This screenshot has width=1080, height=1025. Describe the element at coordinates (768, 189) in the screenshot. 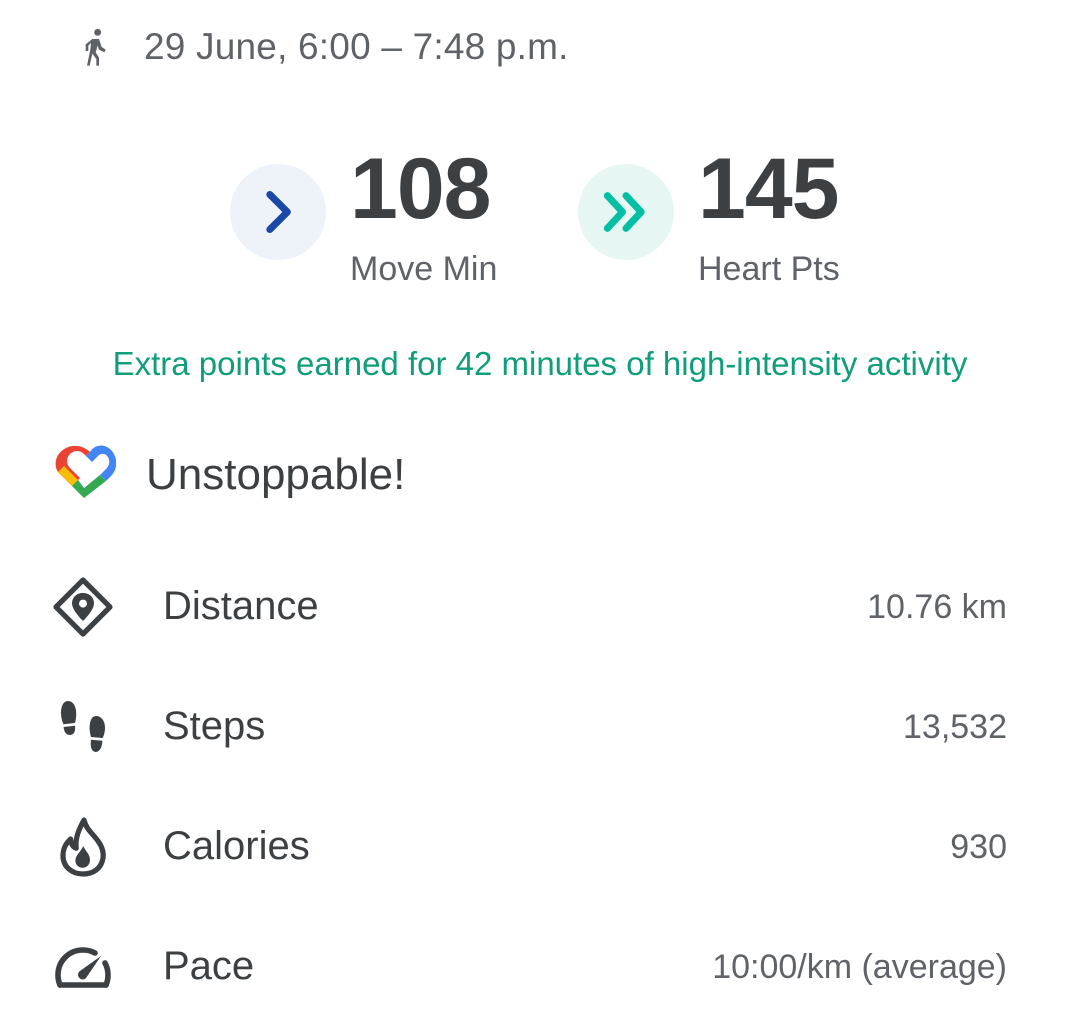

I see `heart-points-value: 145` at that location.